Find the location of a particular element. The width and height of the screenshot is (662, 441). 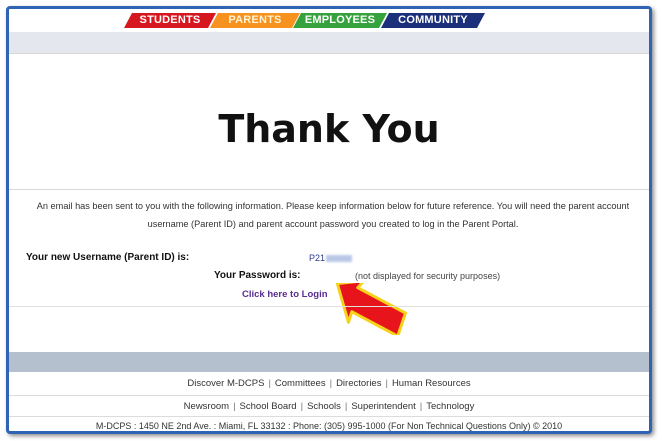

footer-link-technology: Technology is located at coordinates (450, 406).